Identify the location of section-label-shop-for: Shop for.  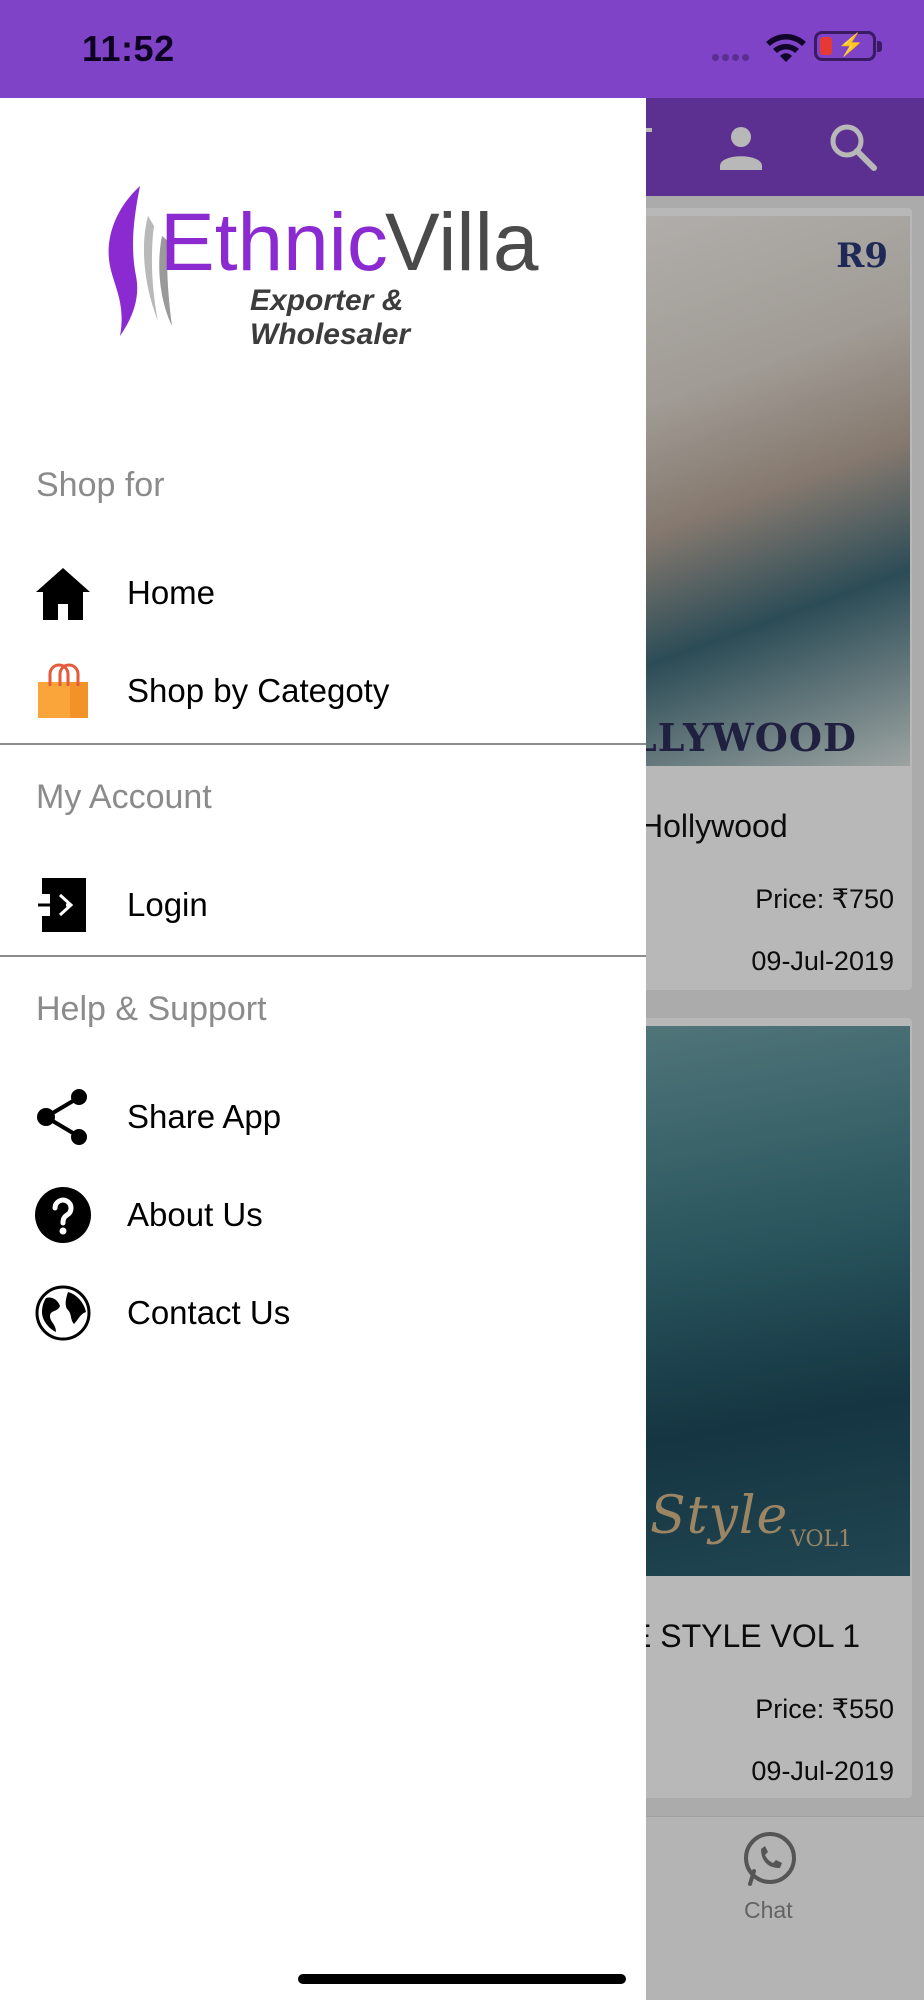
(100, 485).